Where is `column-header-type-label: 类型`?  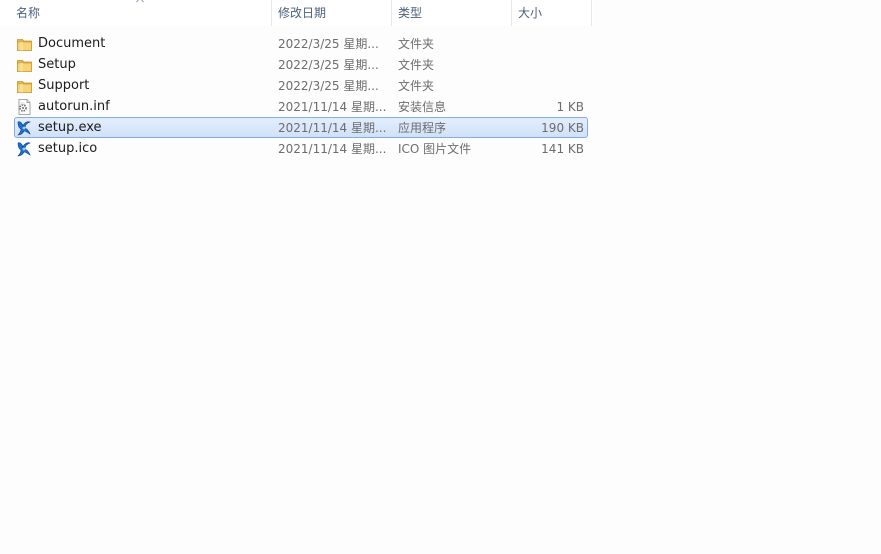
column-header-type-label: 类型 is located at coordinates (410, 13).